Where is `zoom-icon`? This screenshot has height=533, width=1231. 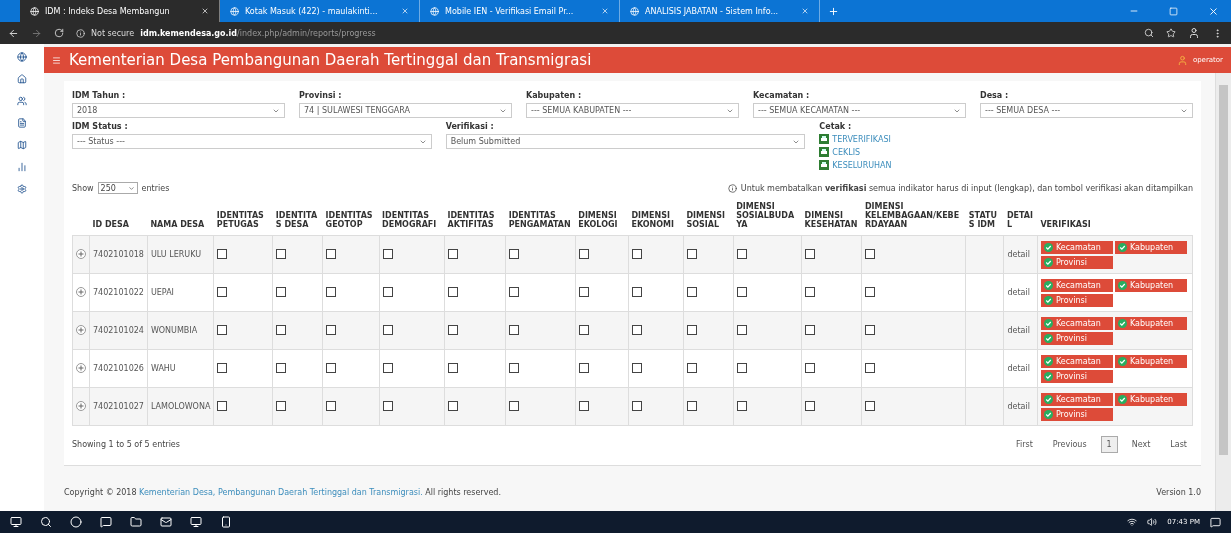
zoom-icon is located at coordinates (1149, 33).